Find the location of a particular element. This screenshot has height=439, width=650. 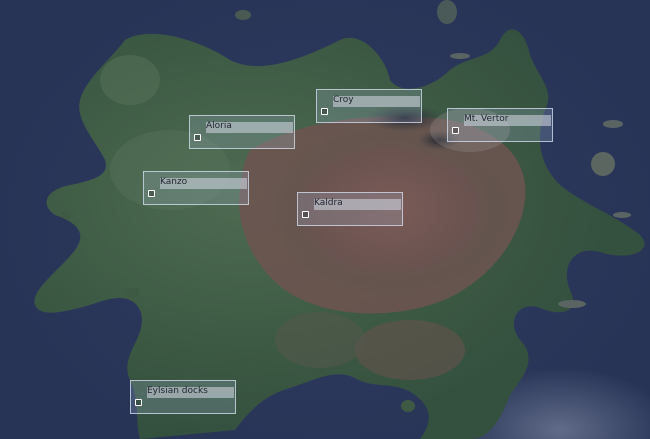

place-label-croy: Croy is located at coordinates (369, 106).